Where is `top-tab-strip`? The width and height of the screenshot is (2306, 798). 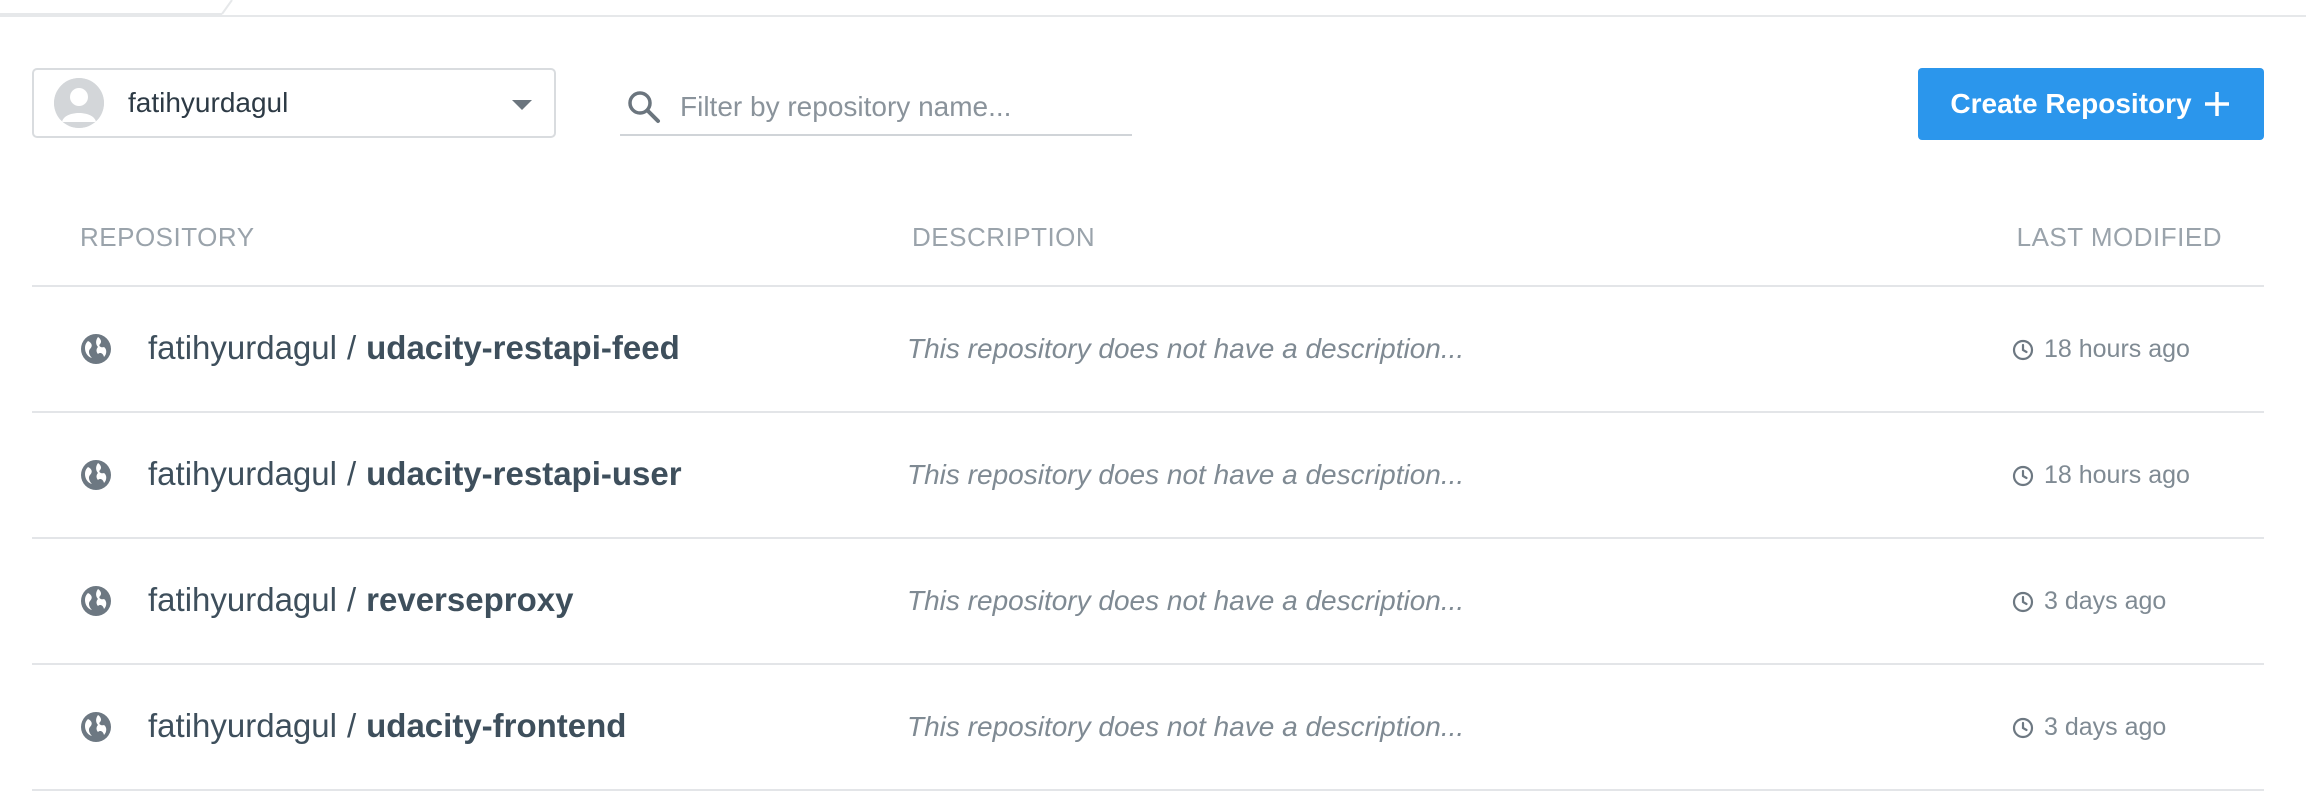 top-tab-strip is located at coordinates (1153, 8).